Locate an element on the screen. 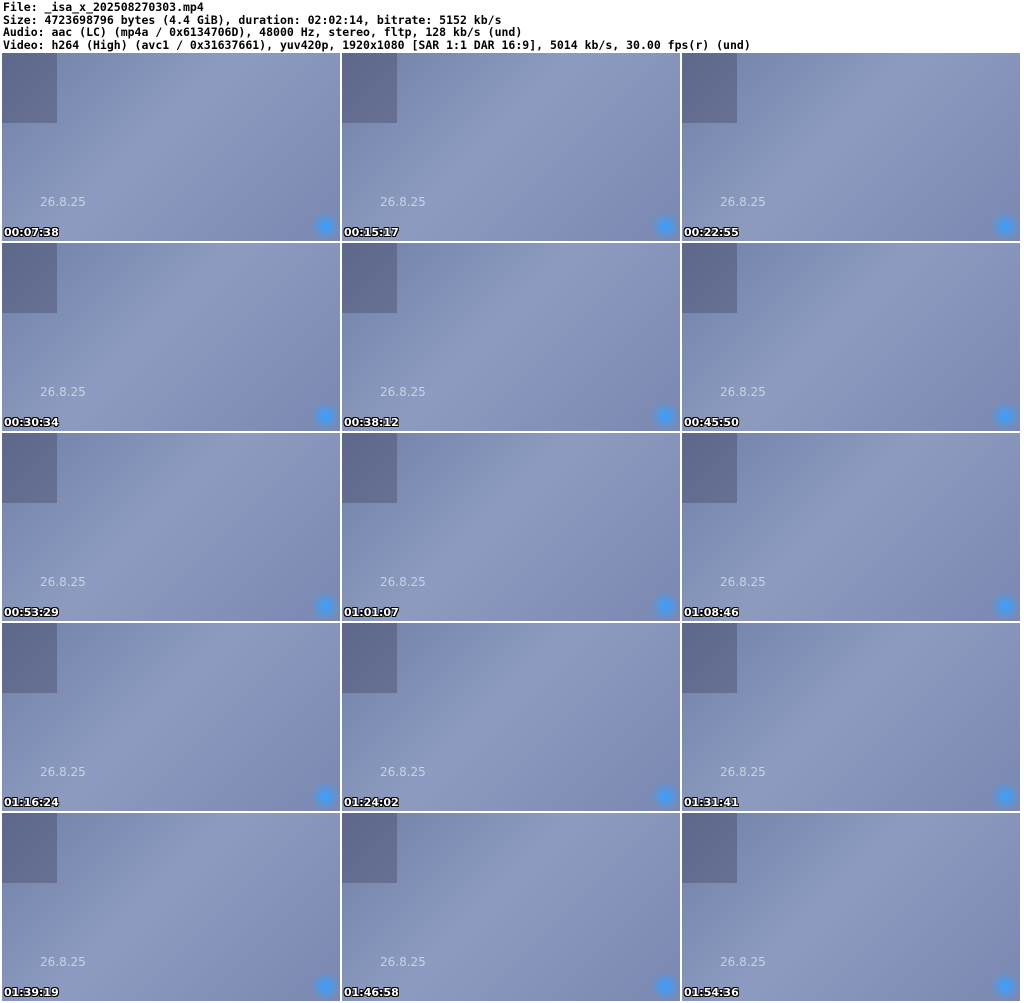  video-thumbnail: 26.8.25 01:16:24 is located at coordinates (171, 717).